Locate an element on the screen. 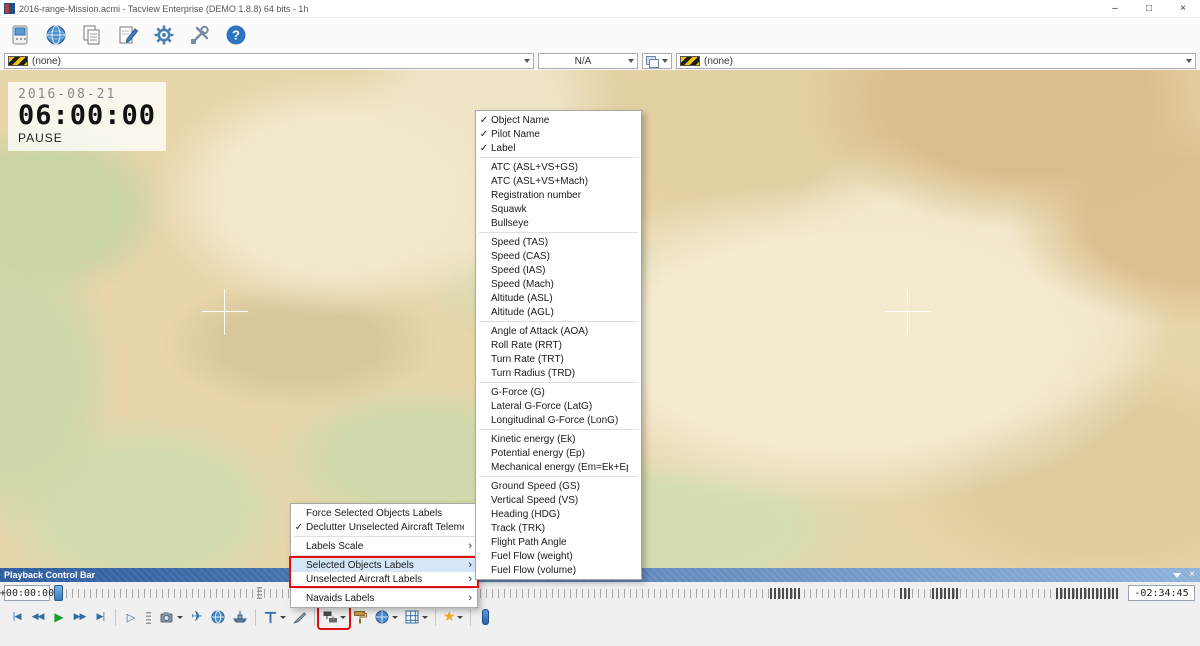  menu-item-kinetic-energy-ek: Kinetic energy (Ek) is located at coordinates (558, 439).